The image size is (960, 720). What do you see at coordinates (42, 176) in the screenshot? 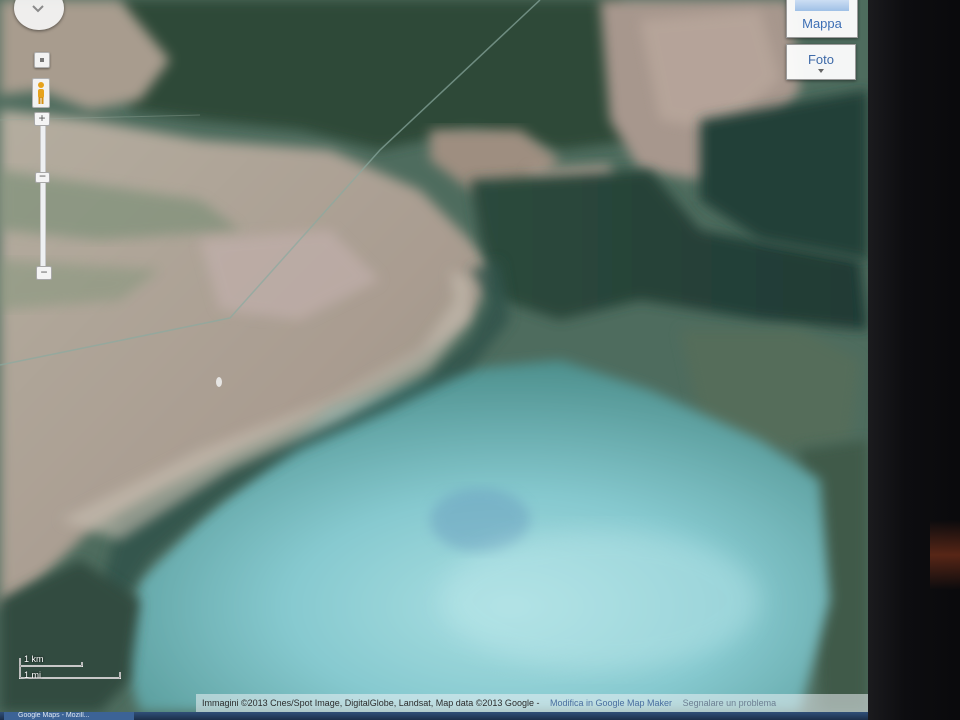
I see `zoom-slider-handle: −` at bounding box center [42, 176].